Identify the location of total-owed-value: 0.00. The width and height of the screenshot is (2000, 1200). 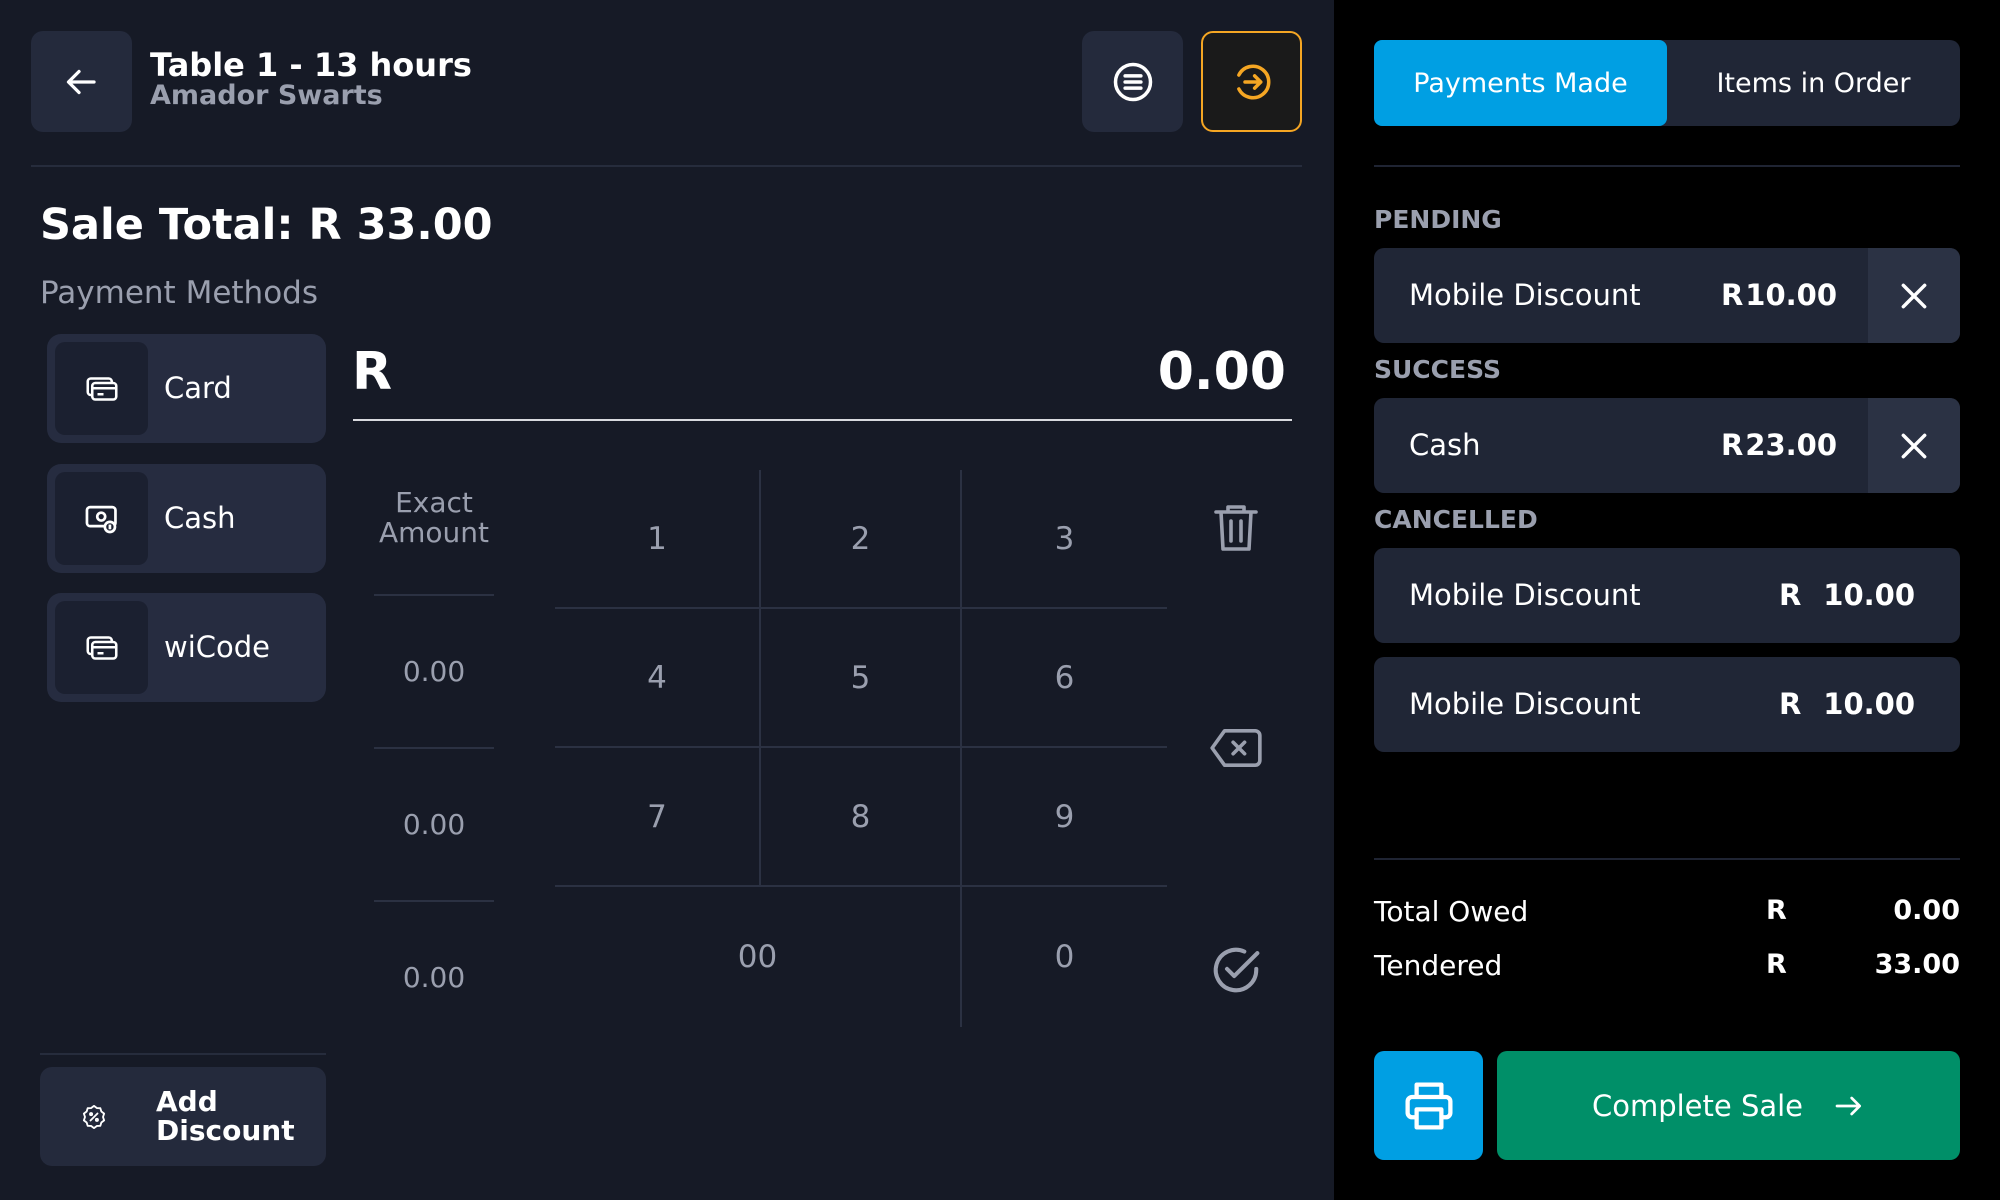
(1926, 910).